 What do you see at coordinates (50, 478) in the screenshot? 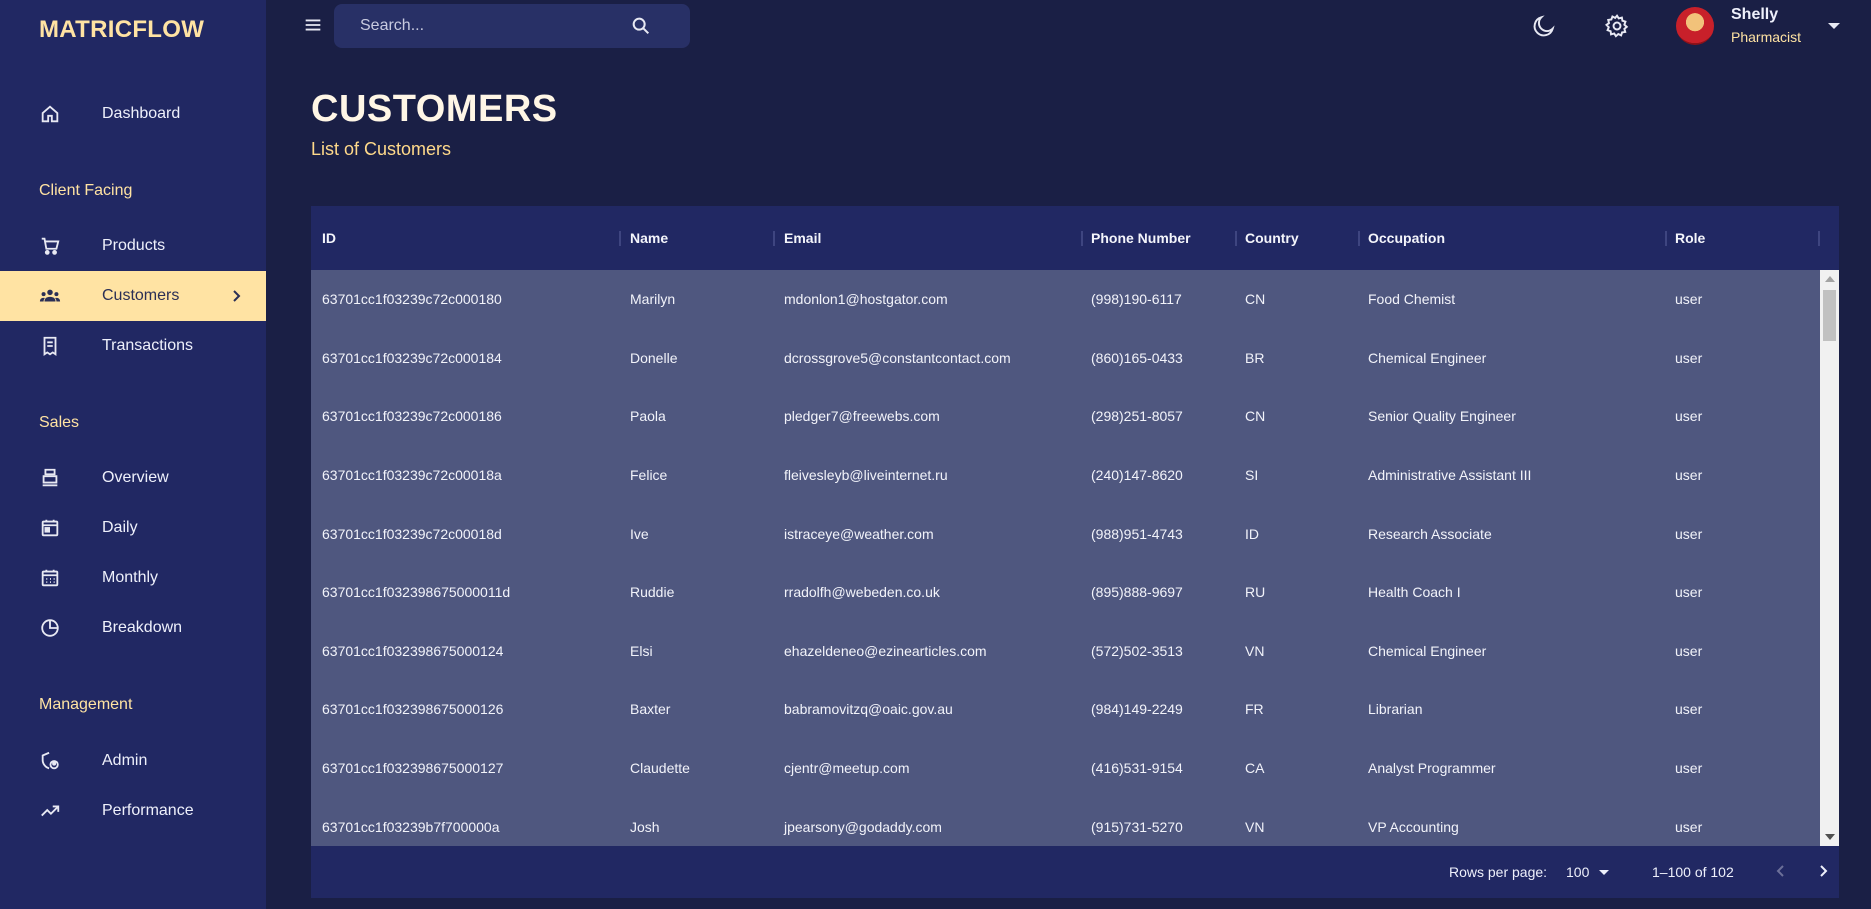
I see `point-of-sale-icon` at bounding box center [50, 478].